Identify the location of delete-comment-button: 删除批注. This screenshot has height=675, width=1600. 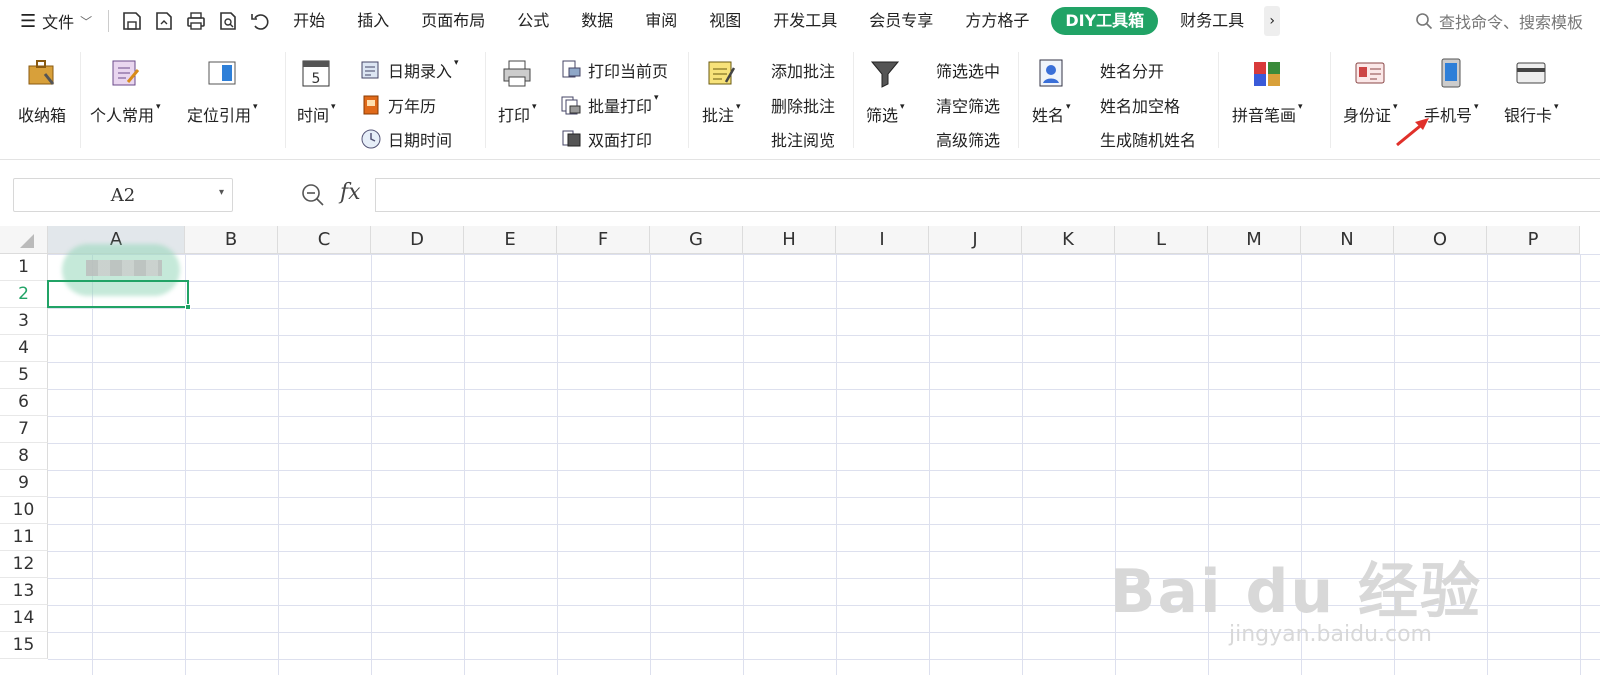
(803, 105).